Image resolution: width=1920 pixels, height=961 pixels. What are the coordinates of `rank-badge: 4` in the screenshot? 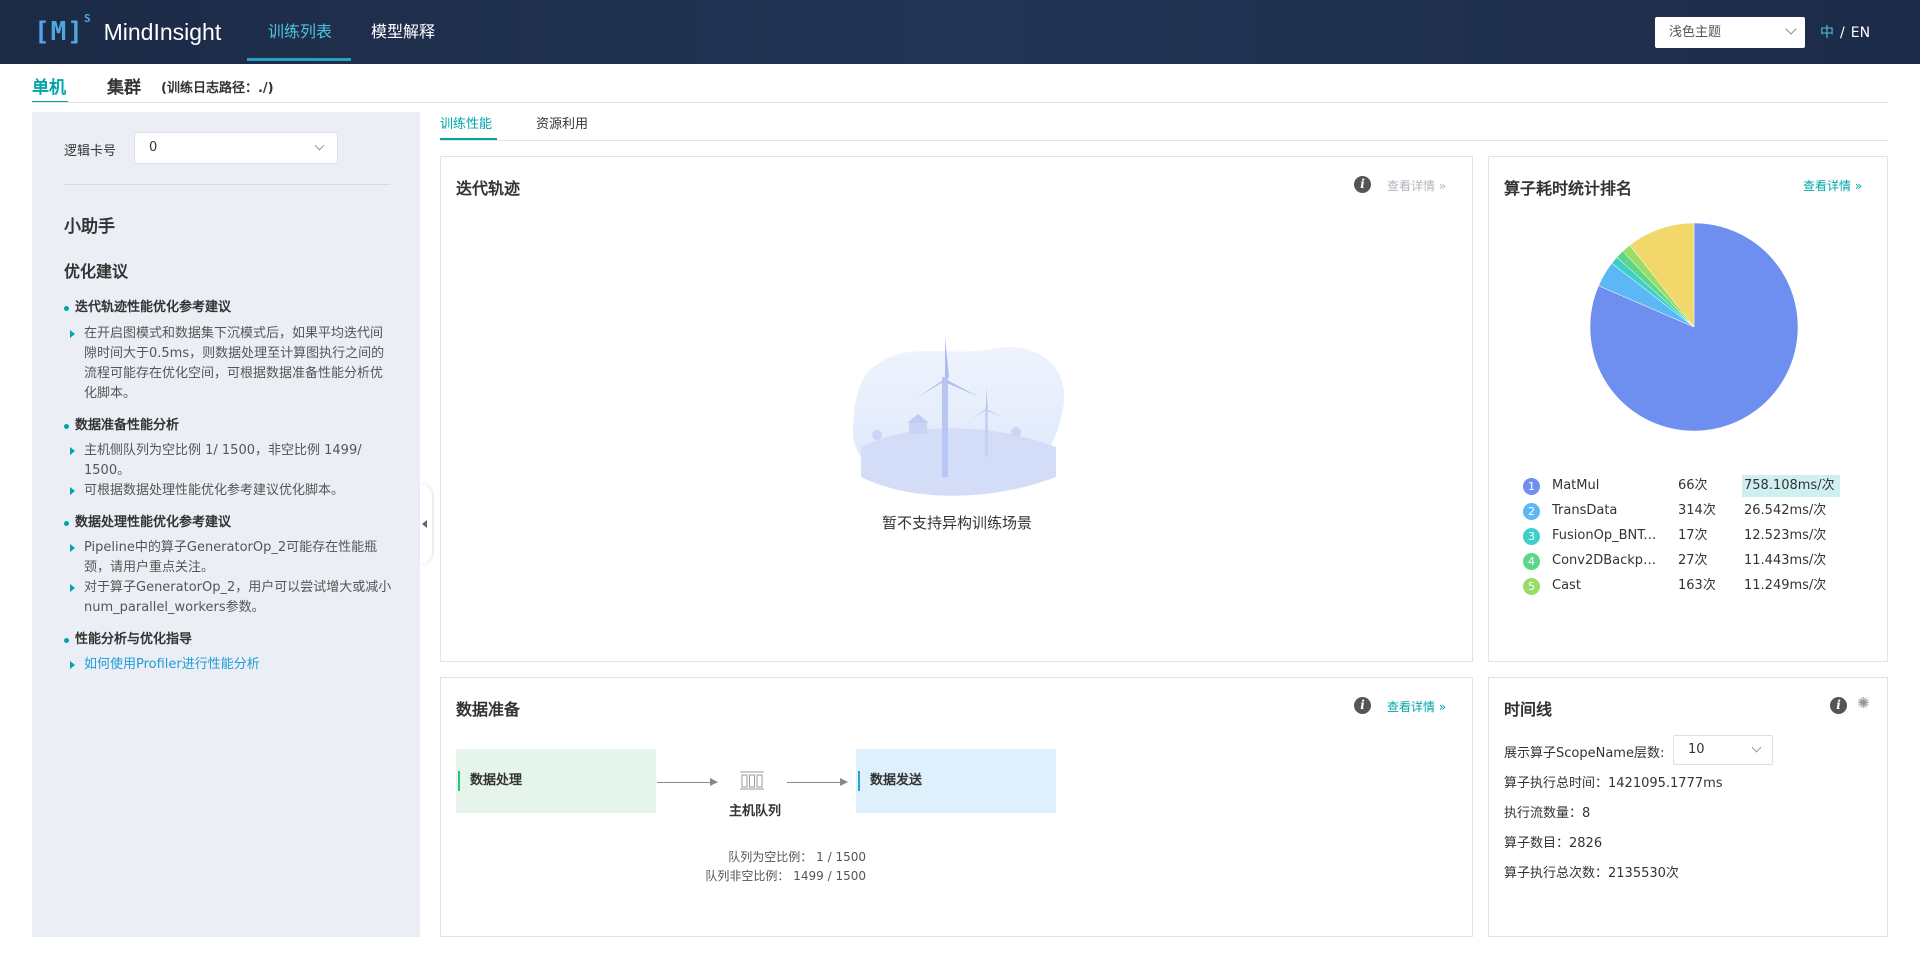 It's located at (1531, 561).